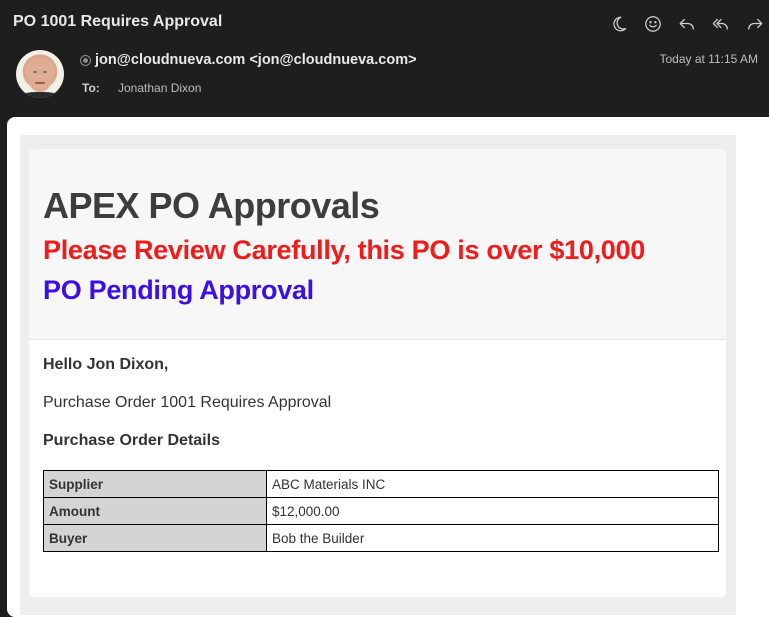 This screenshot has width=769, height=617. What do you see at coordinates (85, 60) in the screenshot?
I see `sender-status-icon` at bounding box center [85, 60].